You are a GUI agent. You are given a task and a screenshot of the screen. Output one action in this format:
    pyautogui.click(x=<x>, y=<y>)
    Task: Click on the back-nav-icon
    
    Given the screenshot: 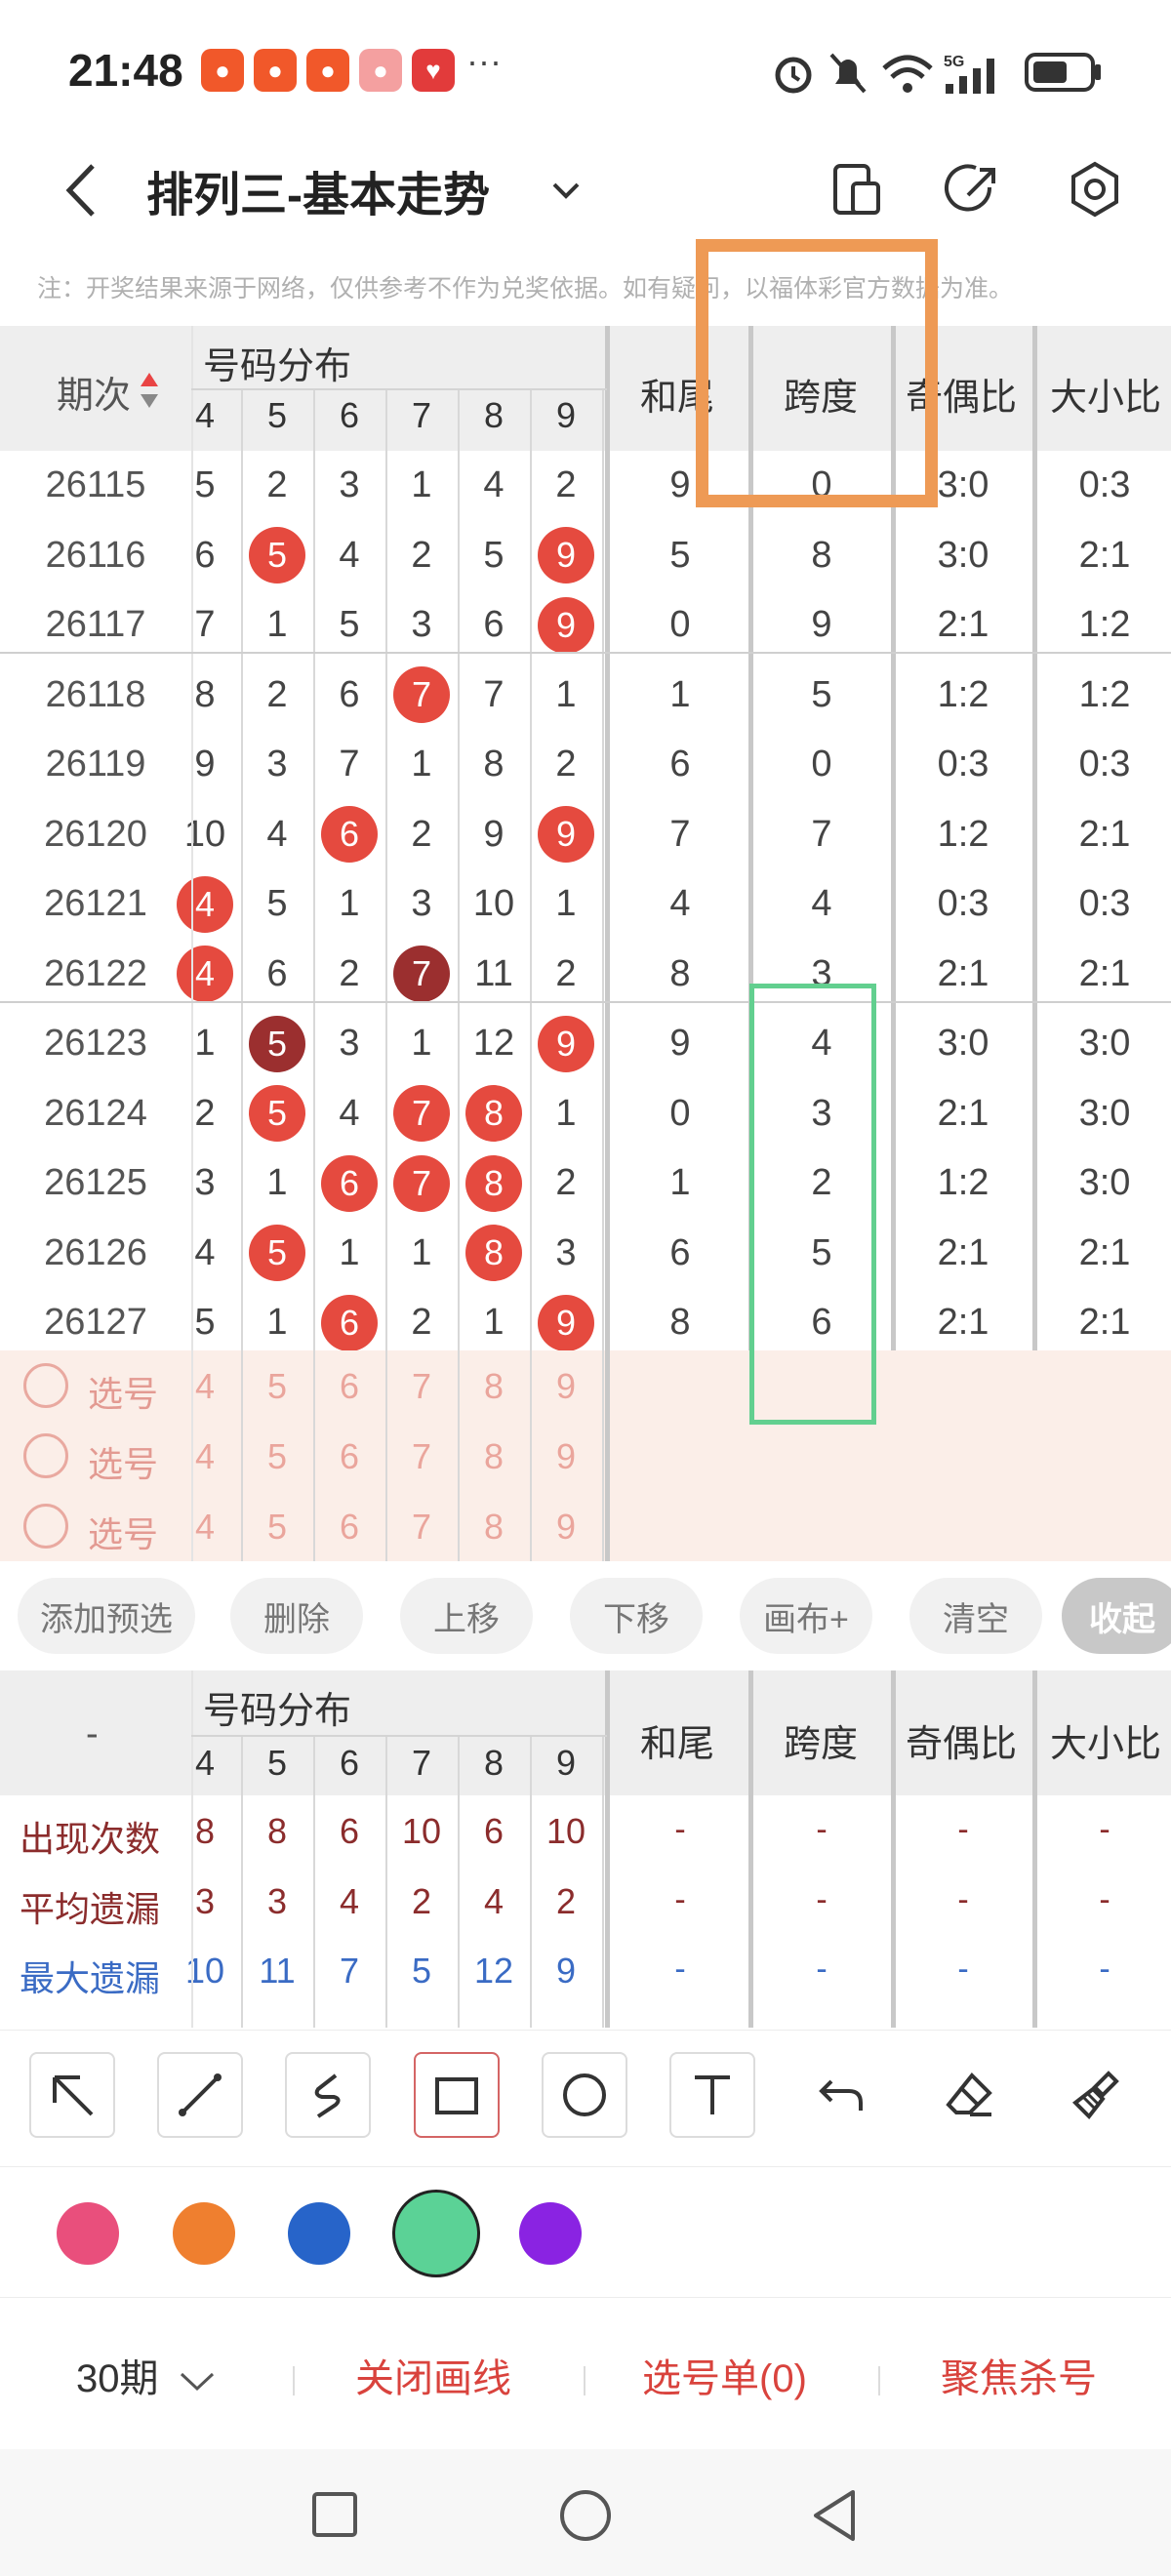 What is the action you would take?
    pyautogui.click(x=834, y=2515)
    